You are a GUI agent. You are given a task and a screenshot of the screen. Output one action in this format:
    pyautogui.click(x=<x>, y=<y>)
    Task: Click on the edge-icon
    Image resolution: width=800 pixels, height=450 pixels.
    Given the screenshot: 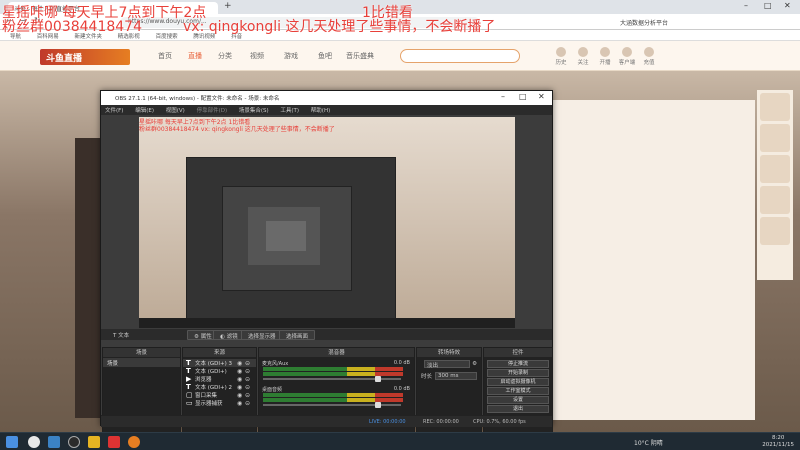 What is the action you would take?
    pyautogui.click(x=54, y=442)
    